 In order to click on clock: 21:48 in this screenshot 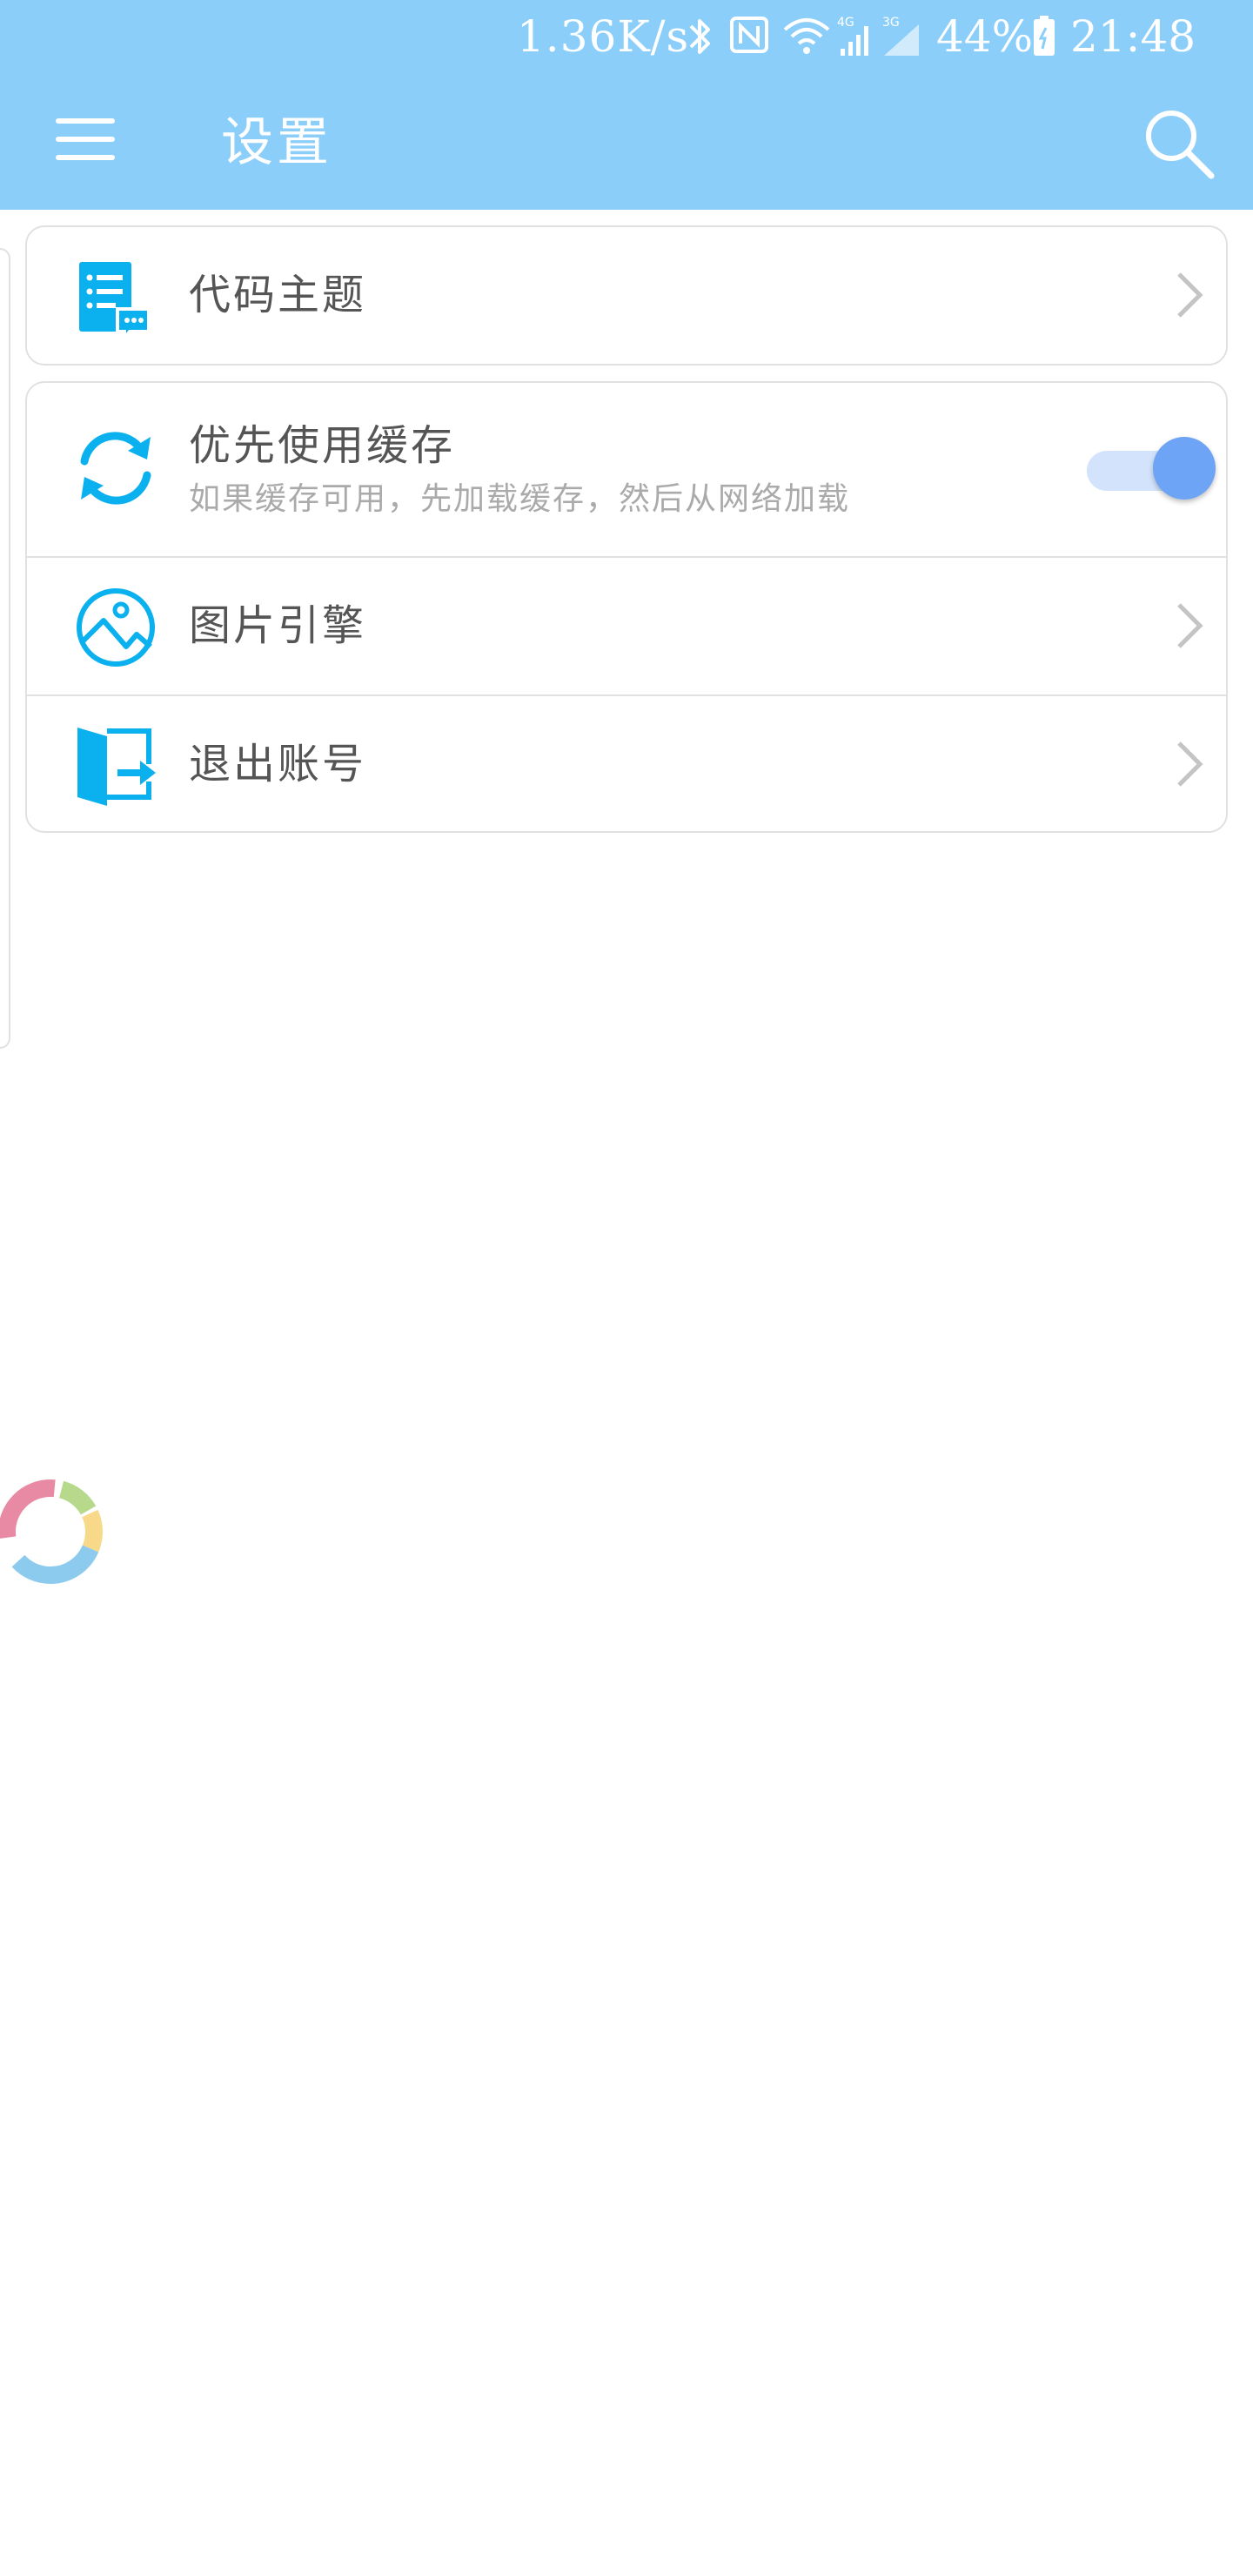, I will do `click(1133, 37)`.